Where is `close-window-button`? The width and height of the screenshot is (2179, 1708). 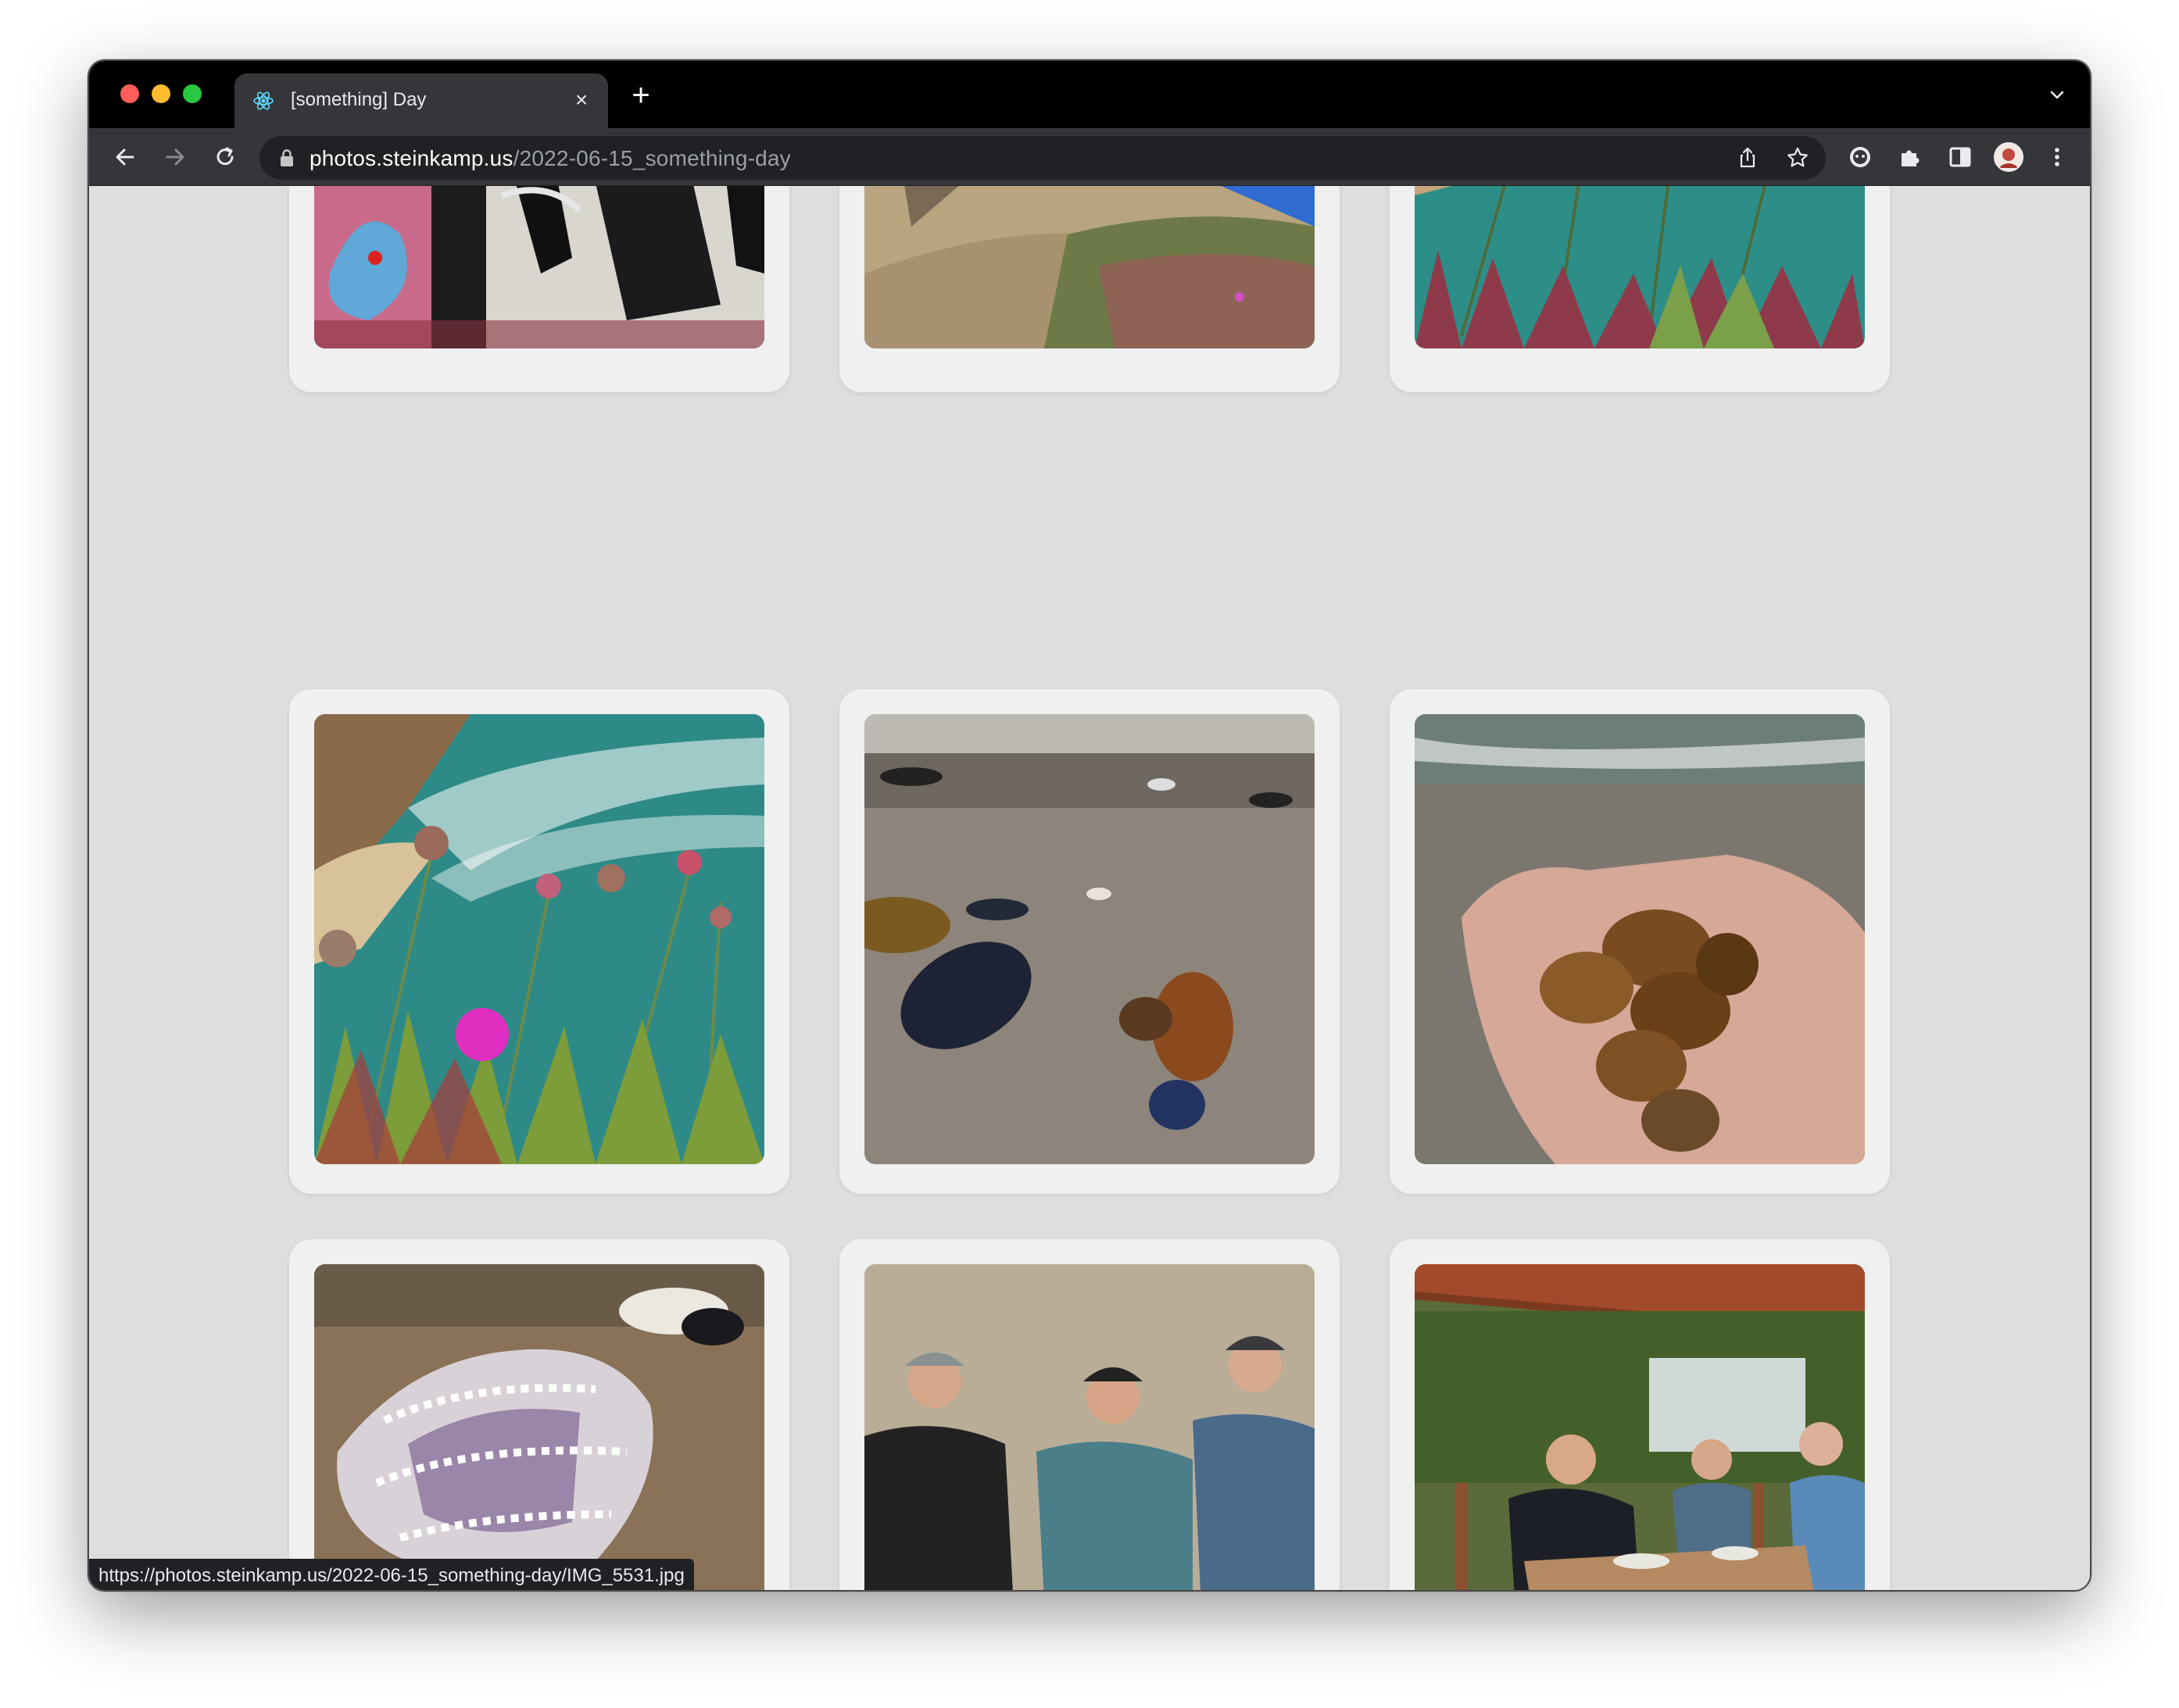
close-window-button is located at coordinates (129, 93).